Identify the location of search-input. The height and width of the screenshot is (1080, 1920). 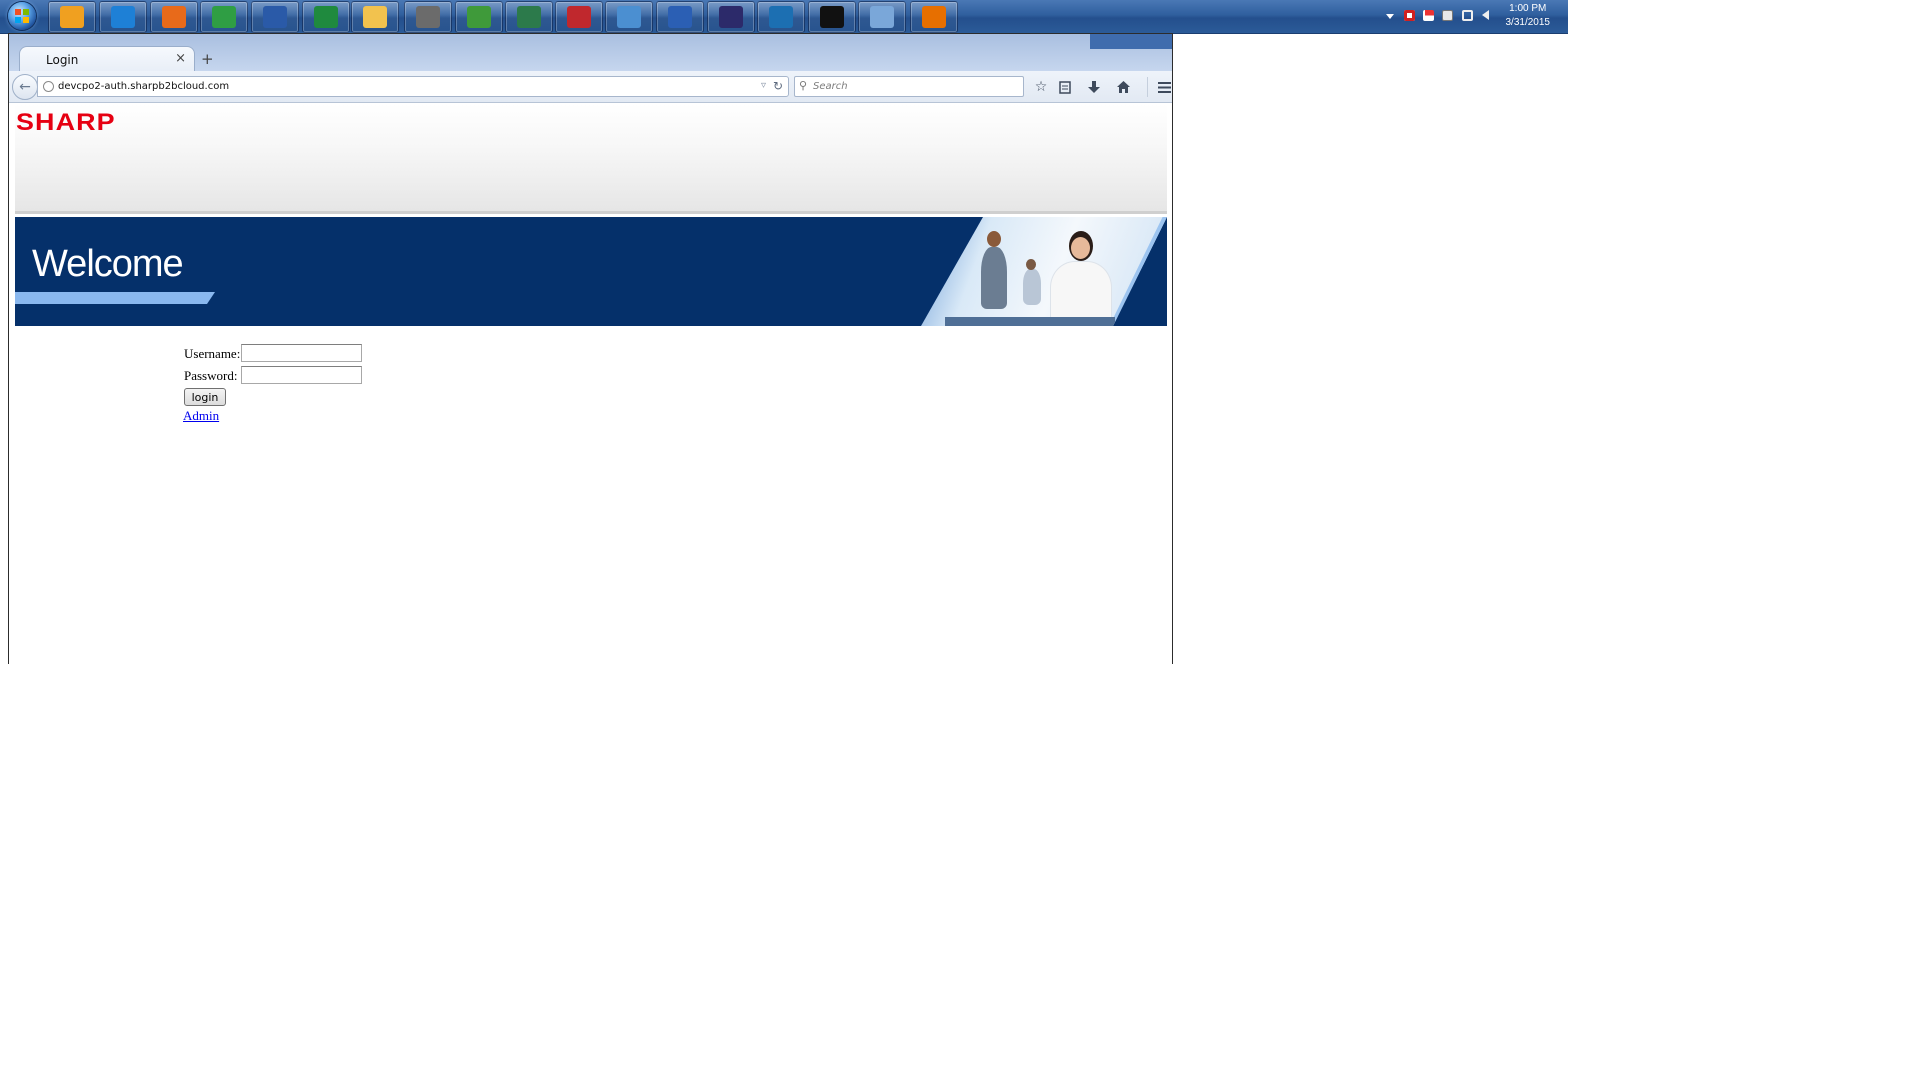
(915, 86).